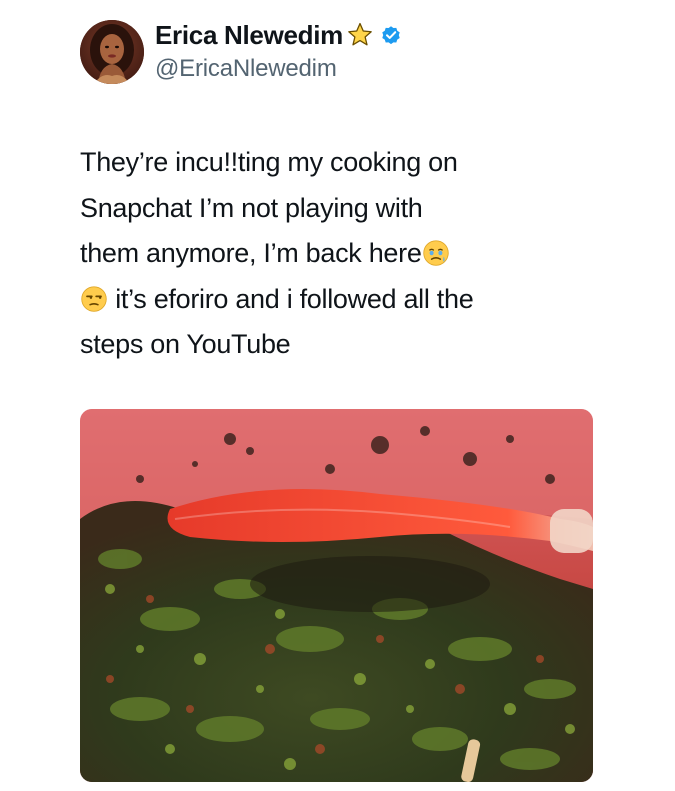 This screenshot has height=791, width=675. What do you see at coordinates (251, 253) in the screenshot?
I see `tweet-text-segment: them anymore, I’m back here` at bounding box center [251, 253].